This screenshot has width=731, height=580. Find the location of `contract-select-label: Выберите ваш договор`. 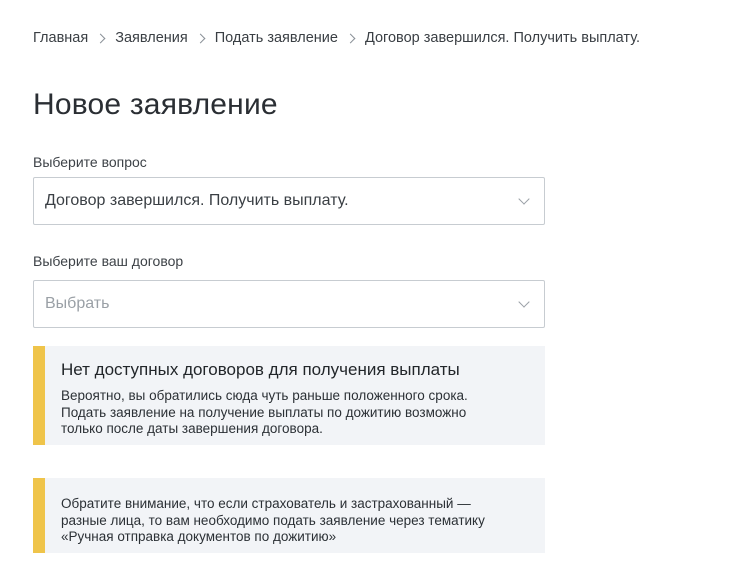

contract-select-label: Выберите ваш договор is located at coordinates (108, 261).